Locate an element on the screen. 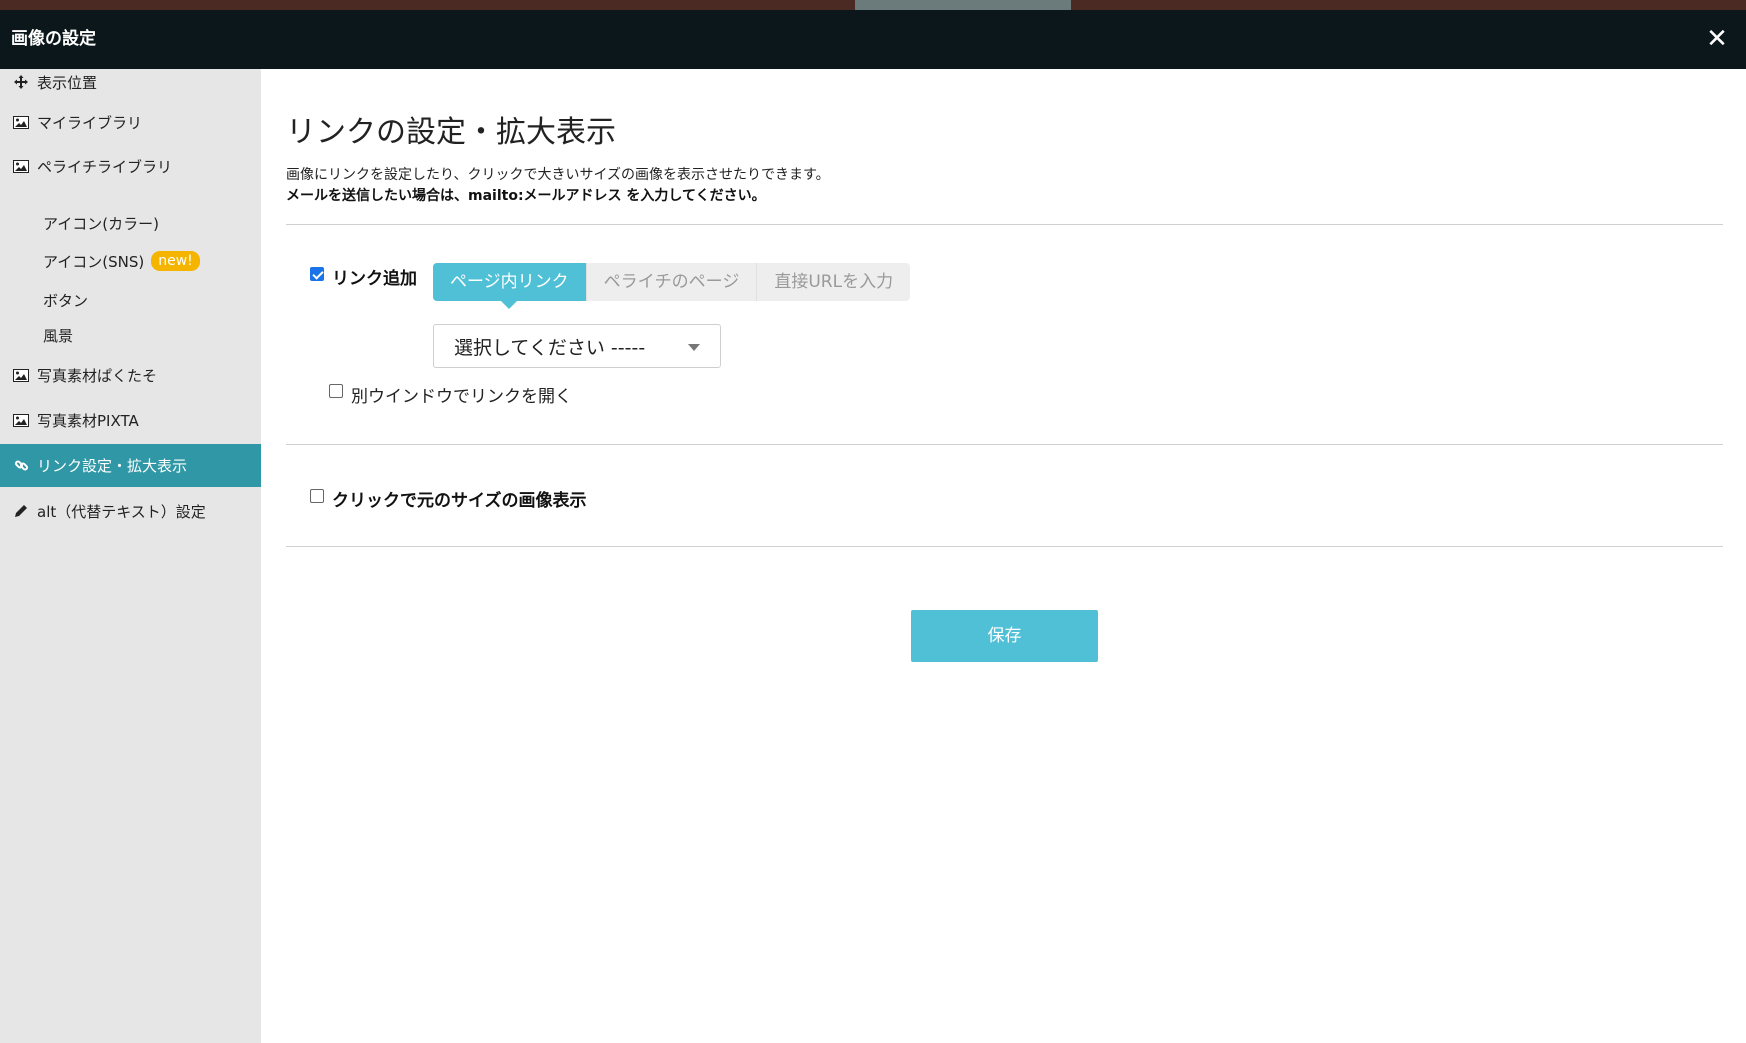  sidebar-item-pixta: 写真素材PIXTA is located at coordinates (130, 420).